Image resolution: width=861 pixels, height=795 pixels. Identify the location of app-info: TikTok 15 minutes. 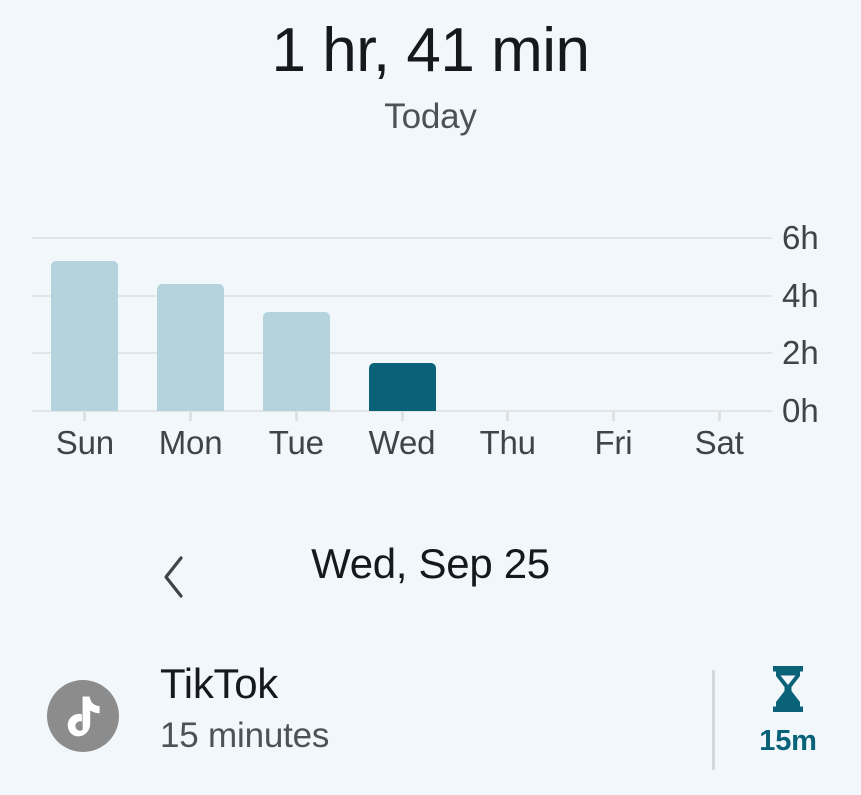
(244, 708).